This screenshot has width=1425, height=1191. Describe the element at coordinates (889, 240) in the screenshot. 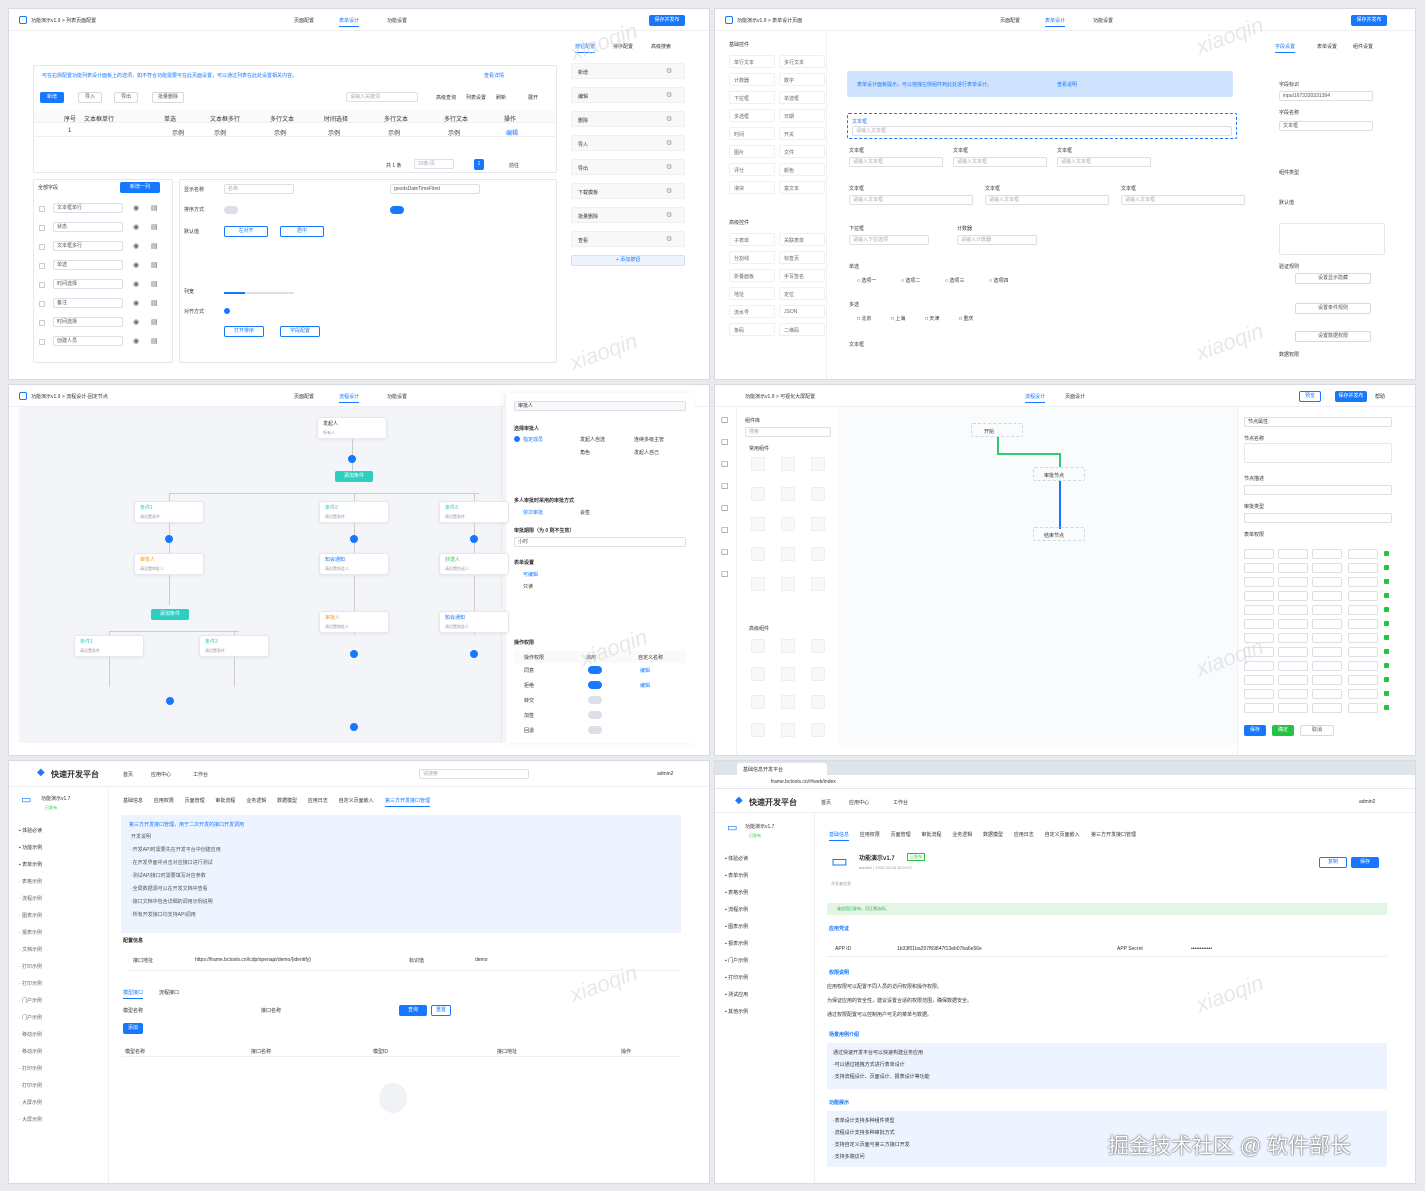

I see `select-input: 请输入下拉选项` at that location.